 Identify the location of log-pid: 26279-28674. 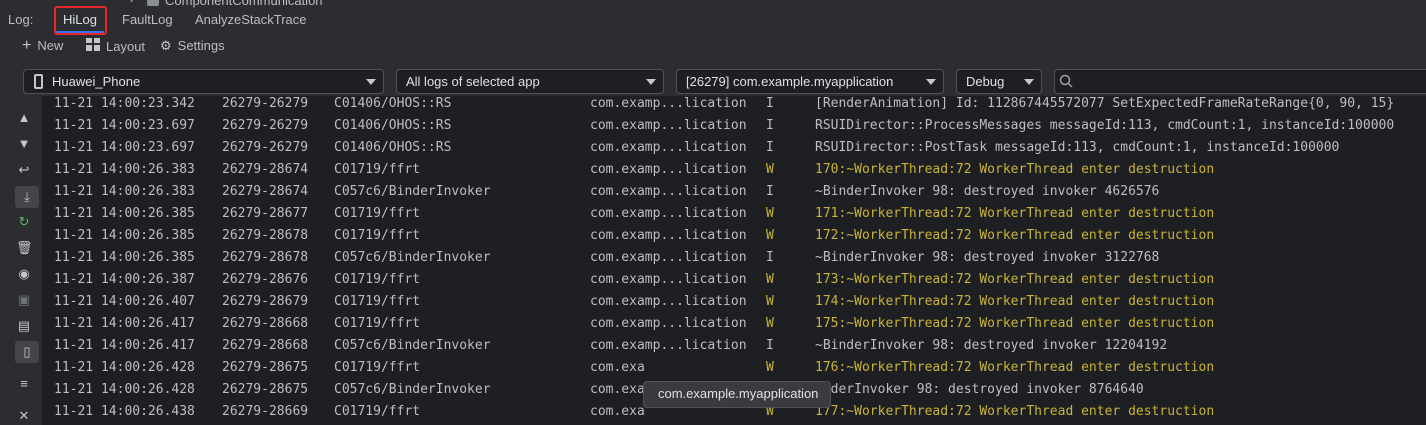
(265, 191).